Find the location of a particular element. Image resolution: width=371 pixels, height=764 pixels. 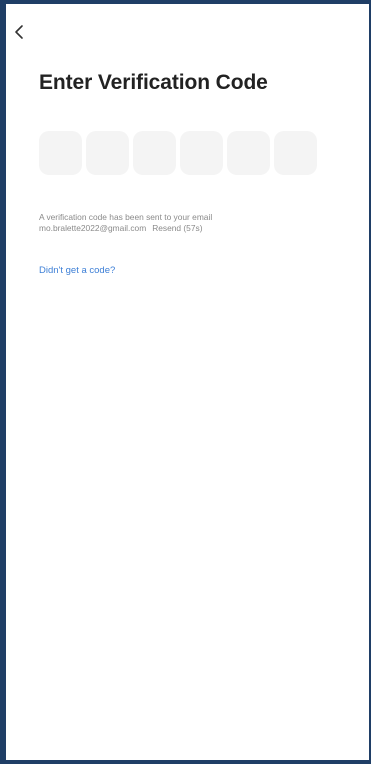

email-address: mo.bralette2022@gmail.com is located at coordinates (93, 228).